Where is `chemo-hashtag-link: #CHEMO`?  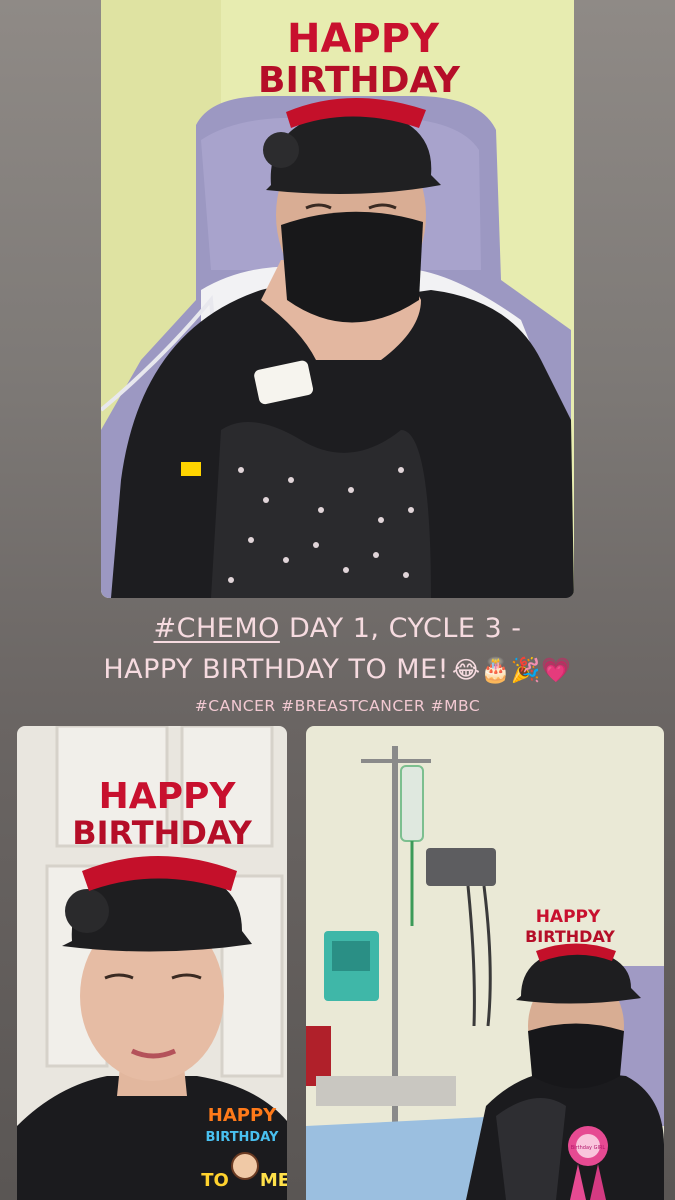 chemo-hashtag-link: #CHEMO is located at coordinates (216, 628).